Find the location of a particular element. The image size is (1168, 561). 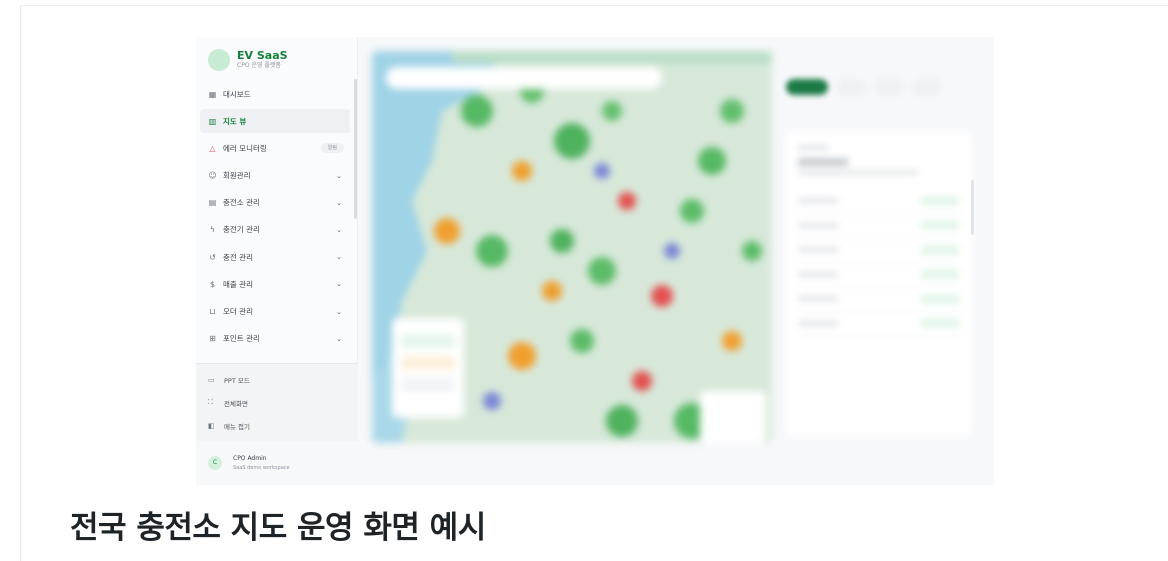

brand: EV SaaS CPO 운영 플랫폼 is located at coordinates (248, 60).